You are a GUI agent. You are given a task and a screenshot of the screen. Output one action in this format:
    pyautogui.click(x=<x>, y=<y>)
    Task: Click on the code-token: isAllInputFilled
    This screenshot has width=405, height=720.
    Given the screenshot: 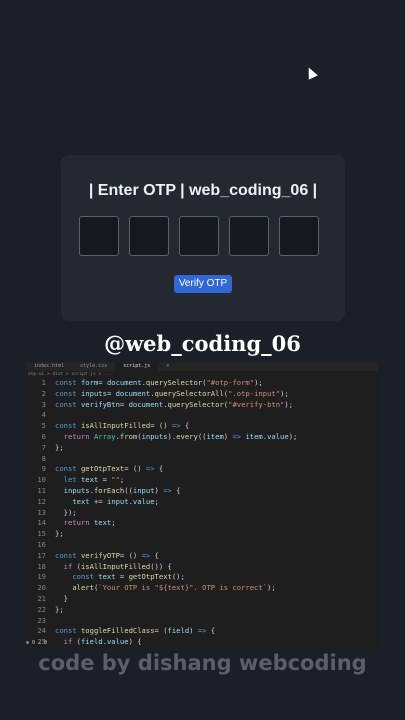 What is the action you would take?
    pyautogui.click(x=115, y=566)
    